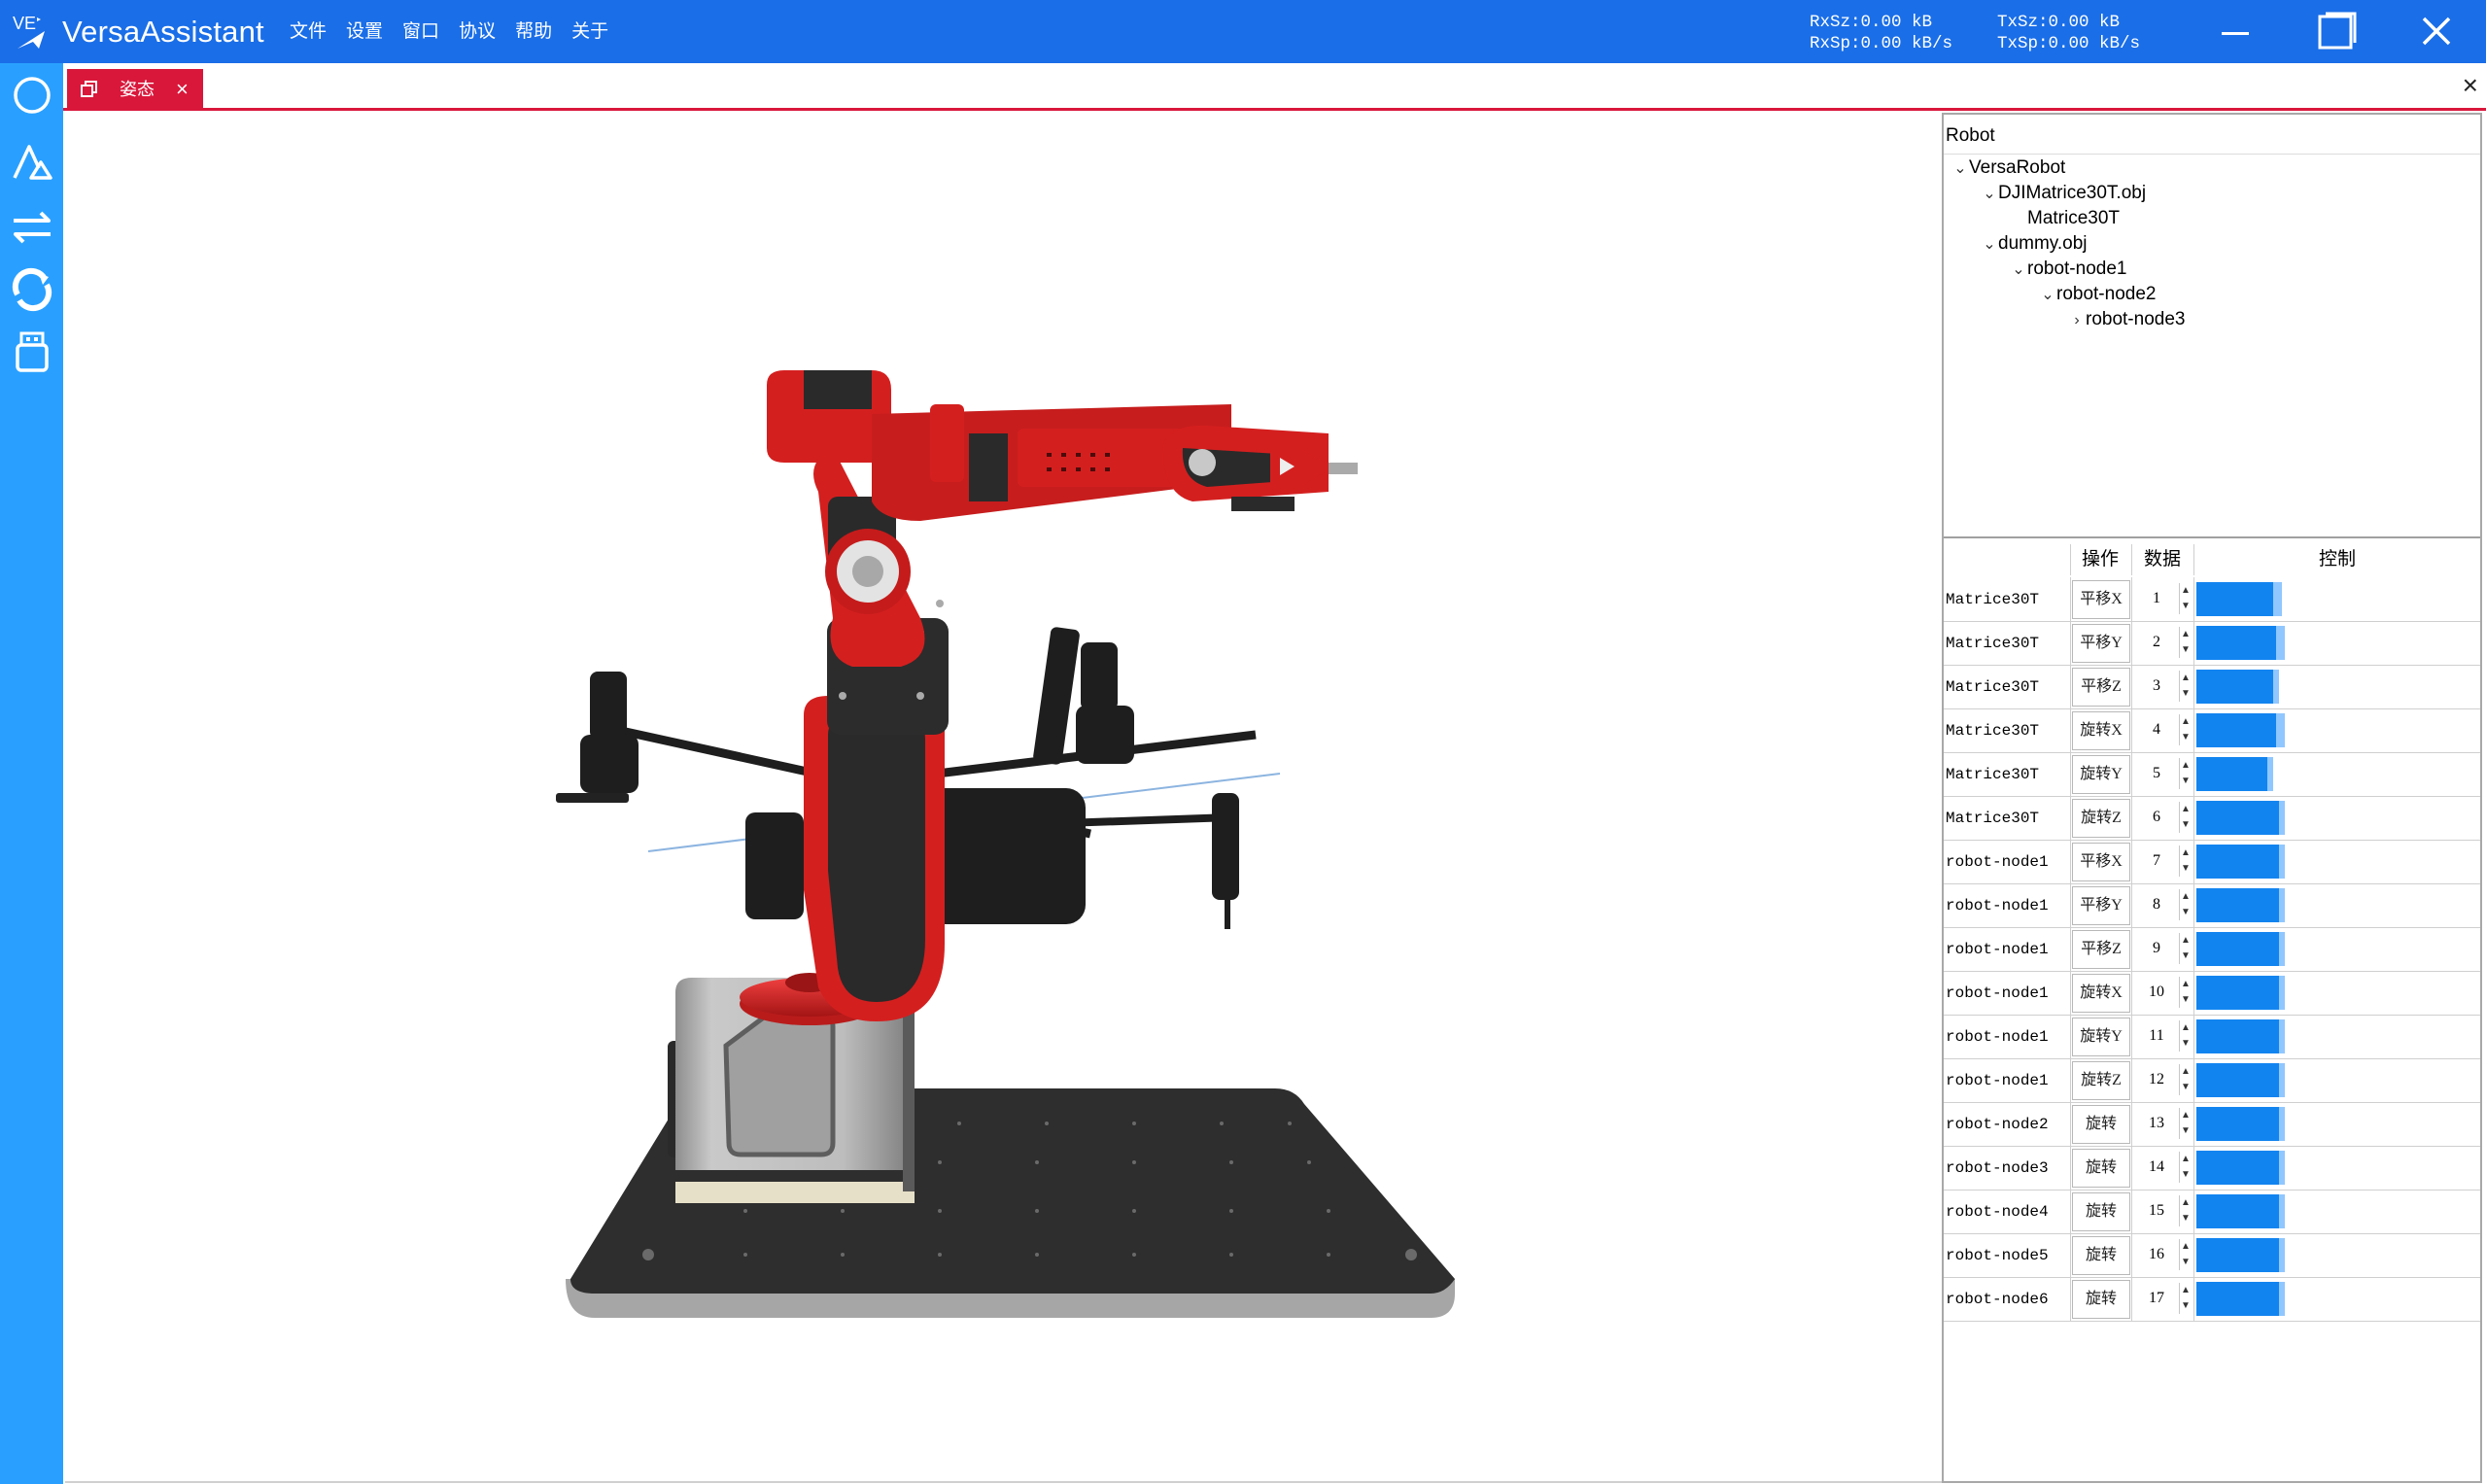  What do you see at coordinates (365, 32) in the screenshot?
I see `menu-settings: 设置` at bounding box center [365, 32].